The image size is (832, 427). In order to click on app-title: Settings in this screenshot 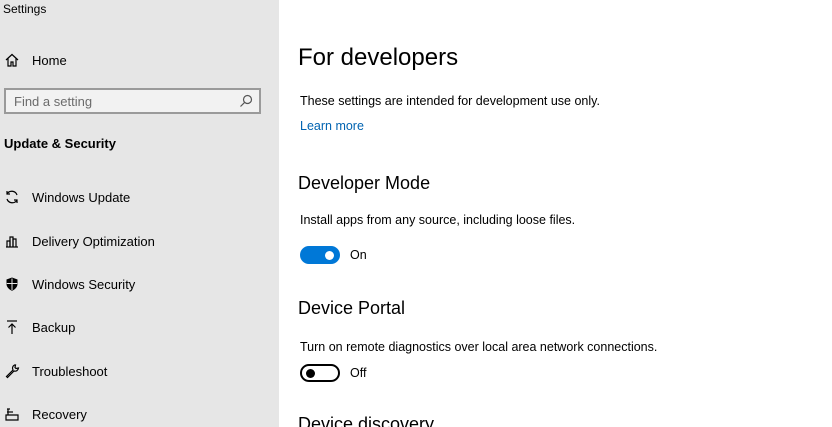, I will do `click(25, 9)`.